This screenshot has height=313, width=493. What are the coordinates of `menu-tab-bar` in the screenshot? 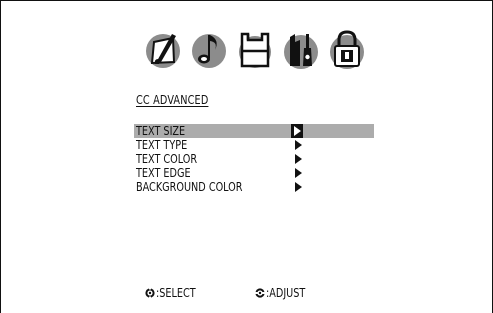 It's located at (258, 52).